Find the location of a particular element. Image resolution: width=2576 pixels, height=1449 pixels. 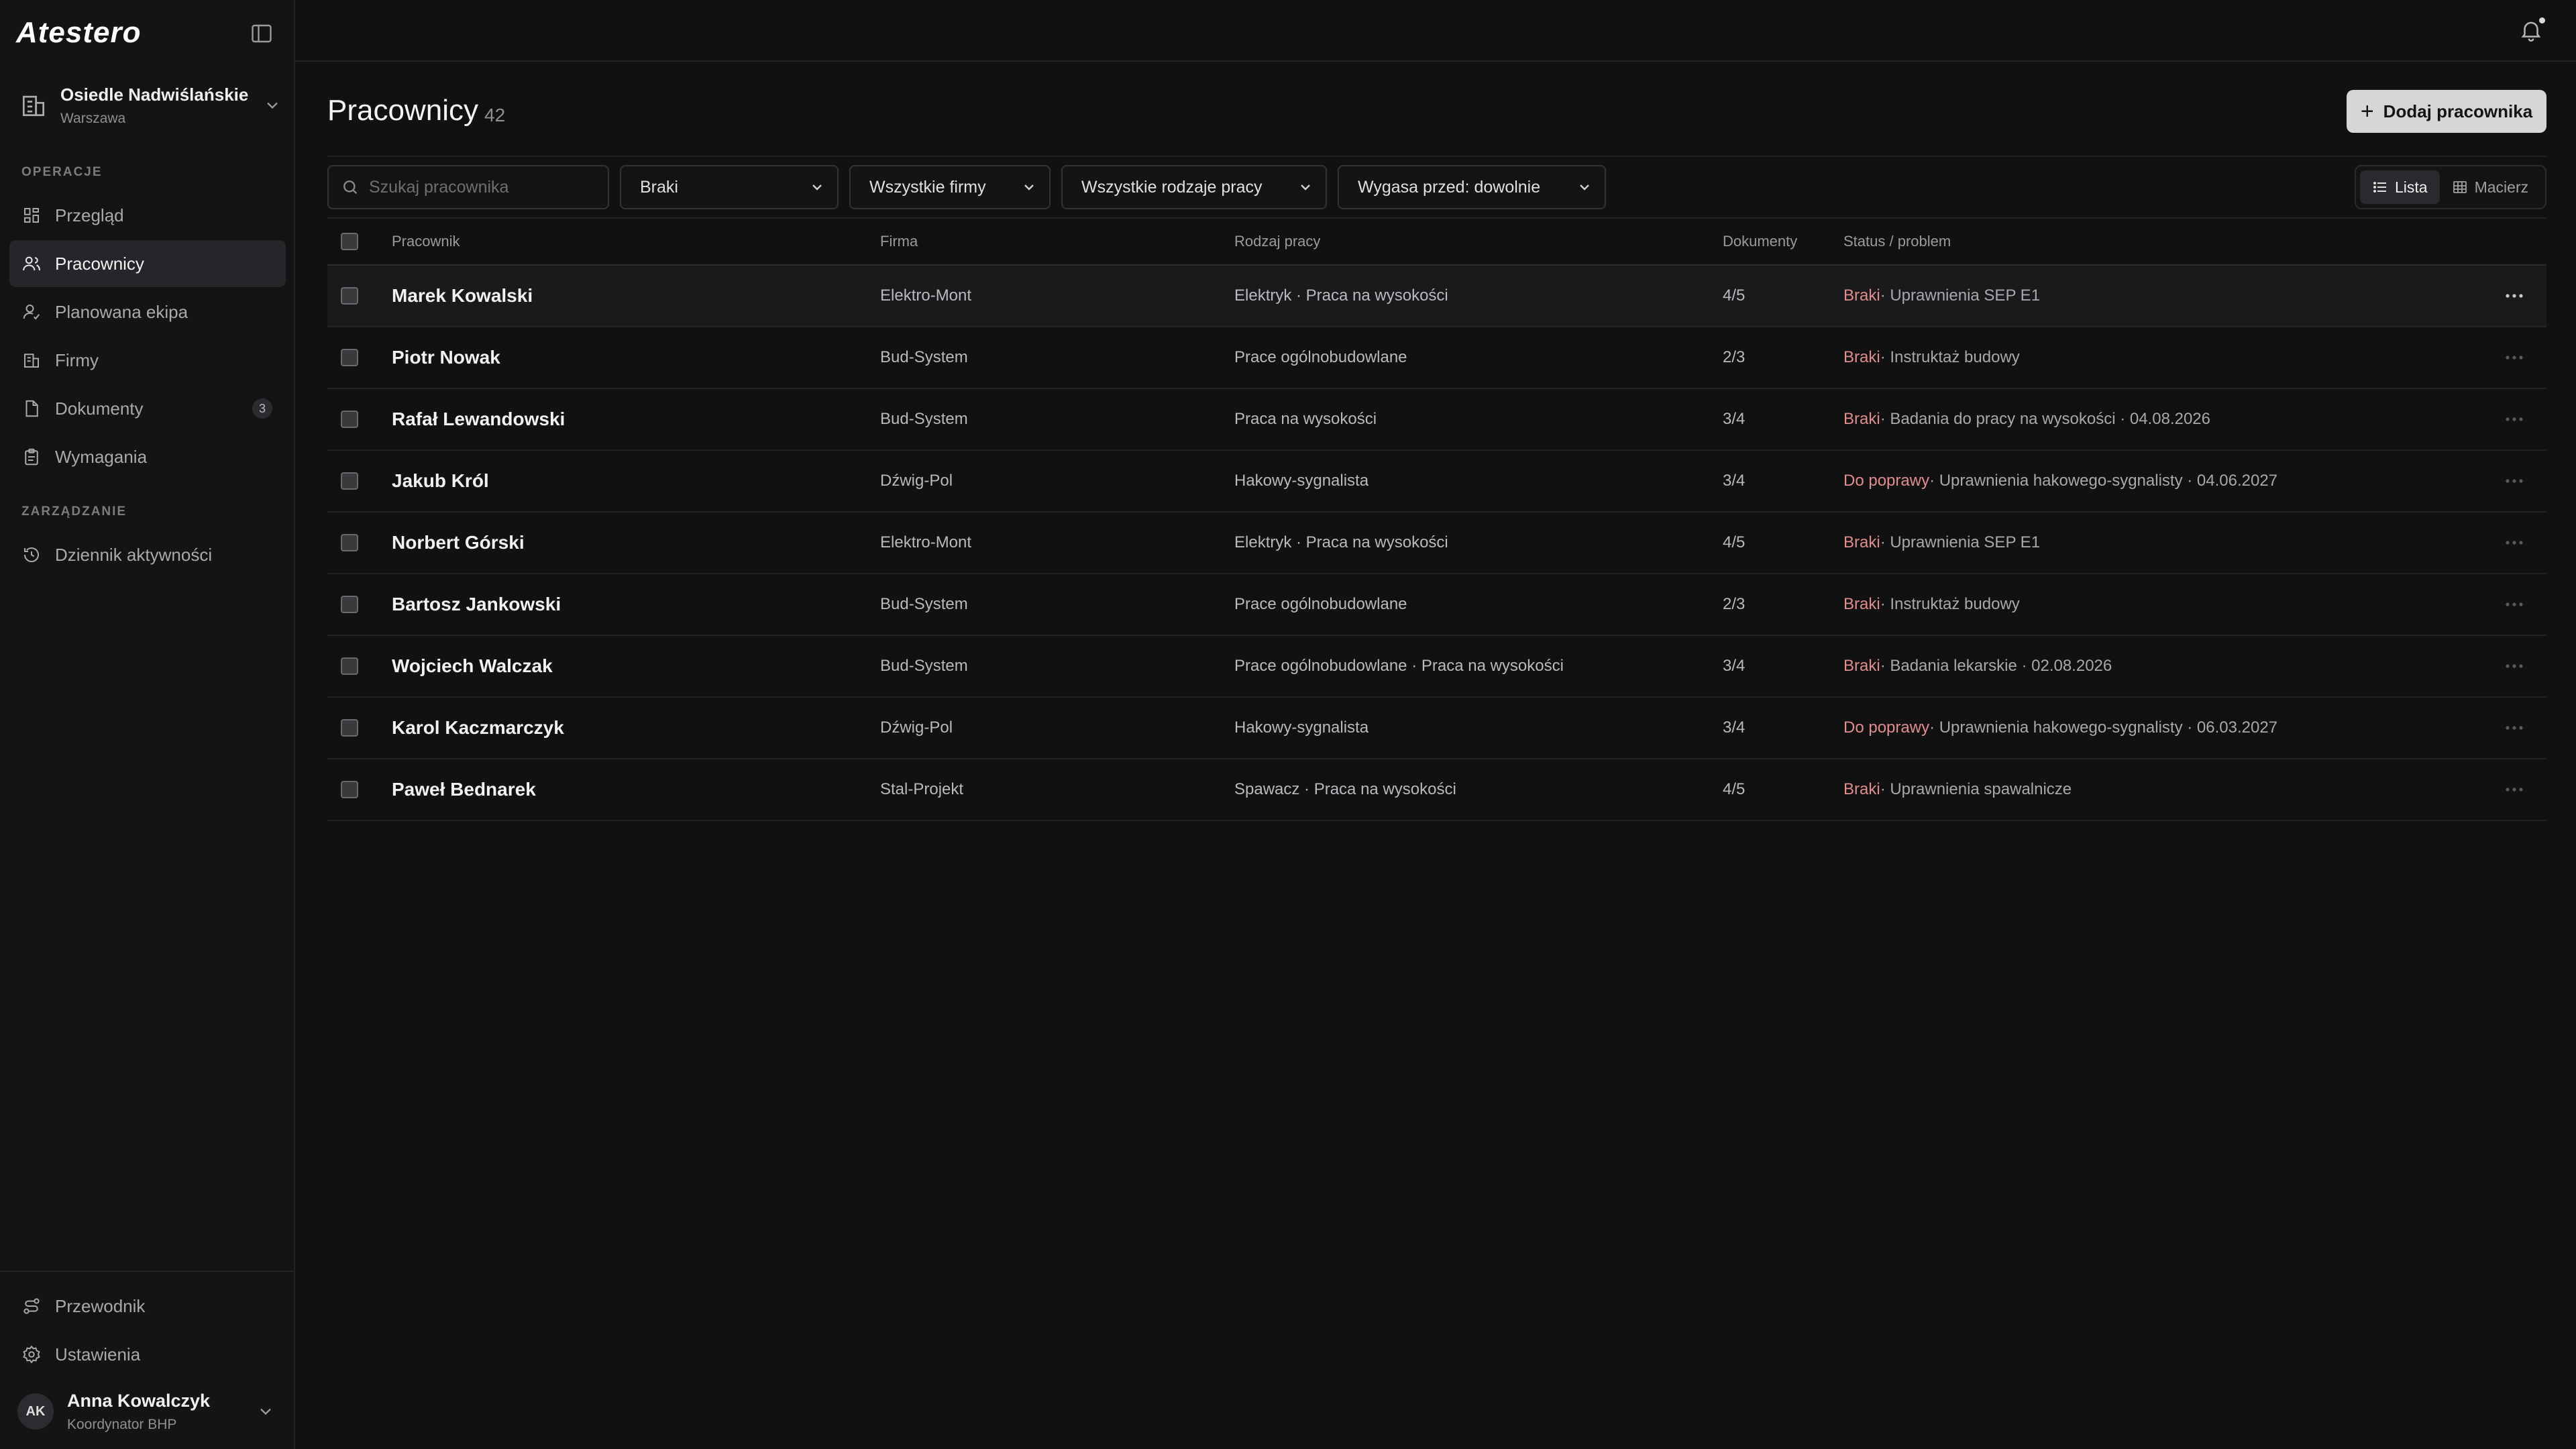

status-detail: · Instruktaż budowy is located at coordinates (1950, 604).